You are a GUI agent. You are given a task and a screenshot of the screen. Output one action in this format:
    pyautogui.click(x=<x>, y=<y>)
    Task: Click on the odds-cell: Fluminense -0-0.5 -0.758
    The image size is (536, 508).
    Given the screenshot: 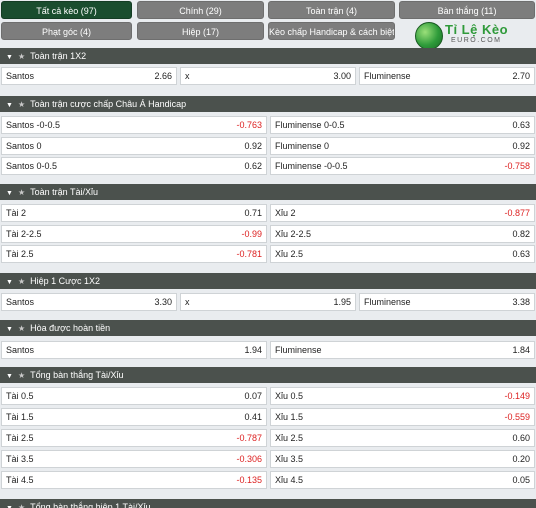 What is the action you would take?
    pyautogui.click(x=402, y=166)
    